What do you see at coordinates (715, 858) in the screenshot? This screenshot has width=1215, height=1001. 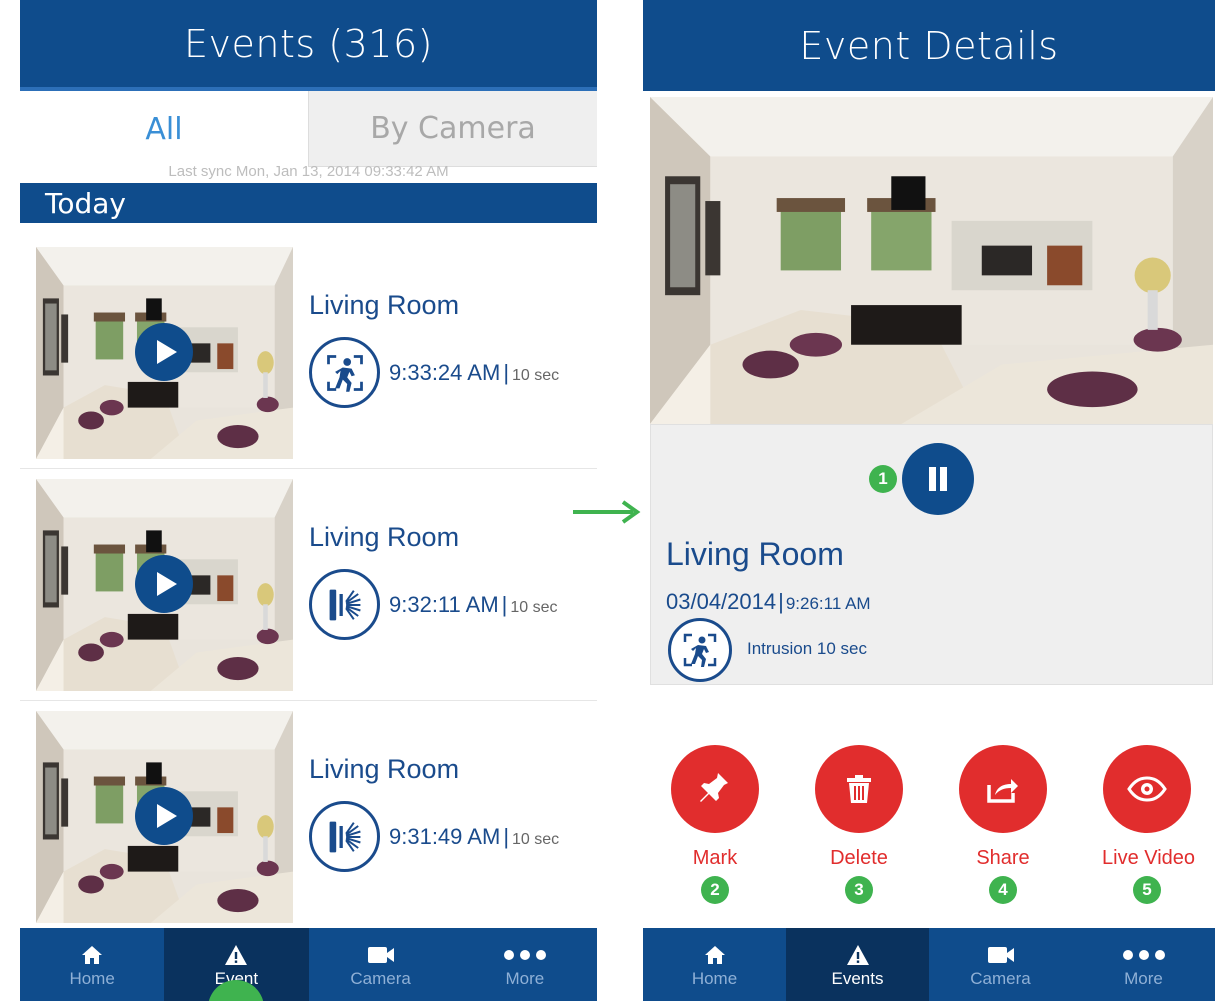 I see `action-label: Mark` at bounding box center [715, 858].